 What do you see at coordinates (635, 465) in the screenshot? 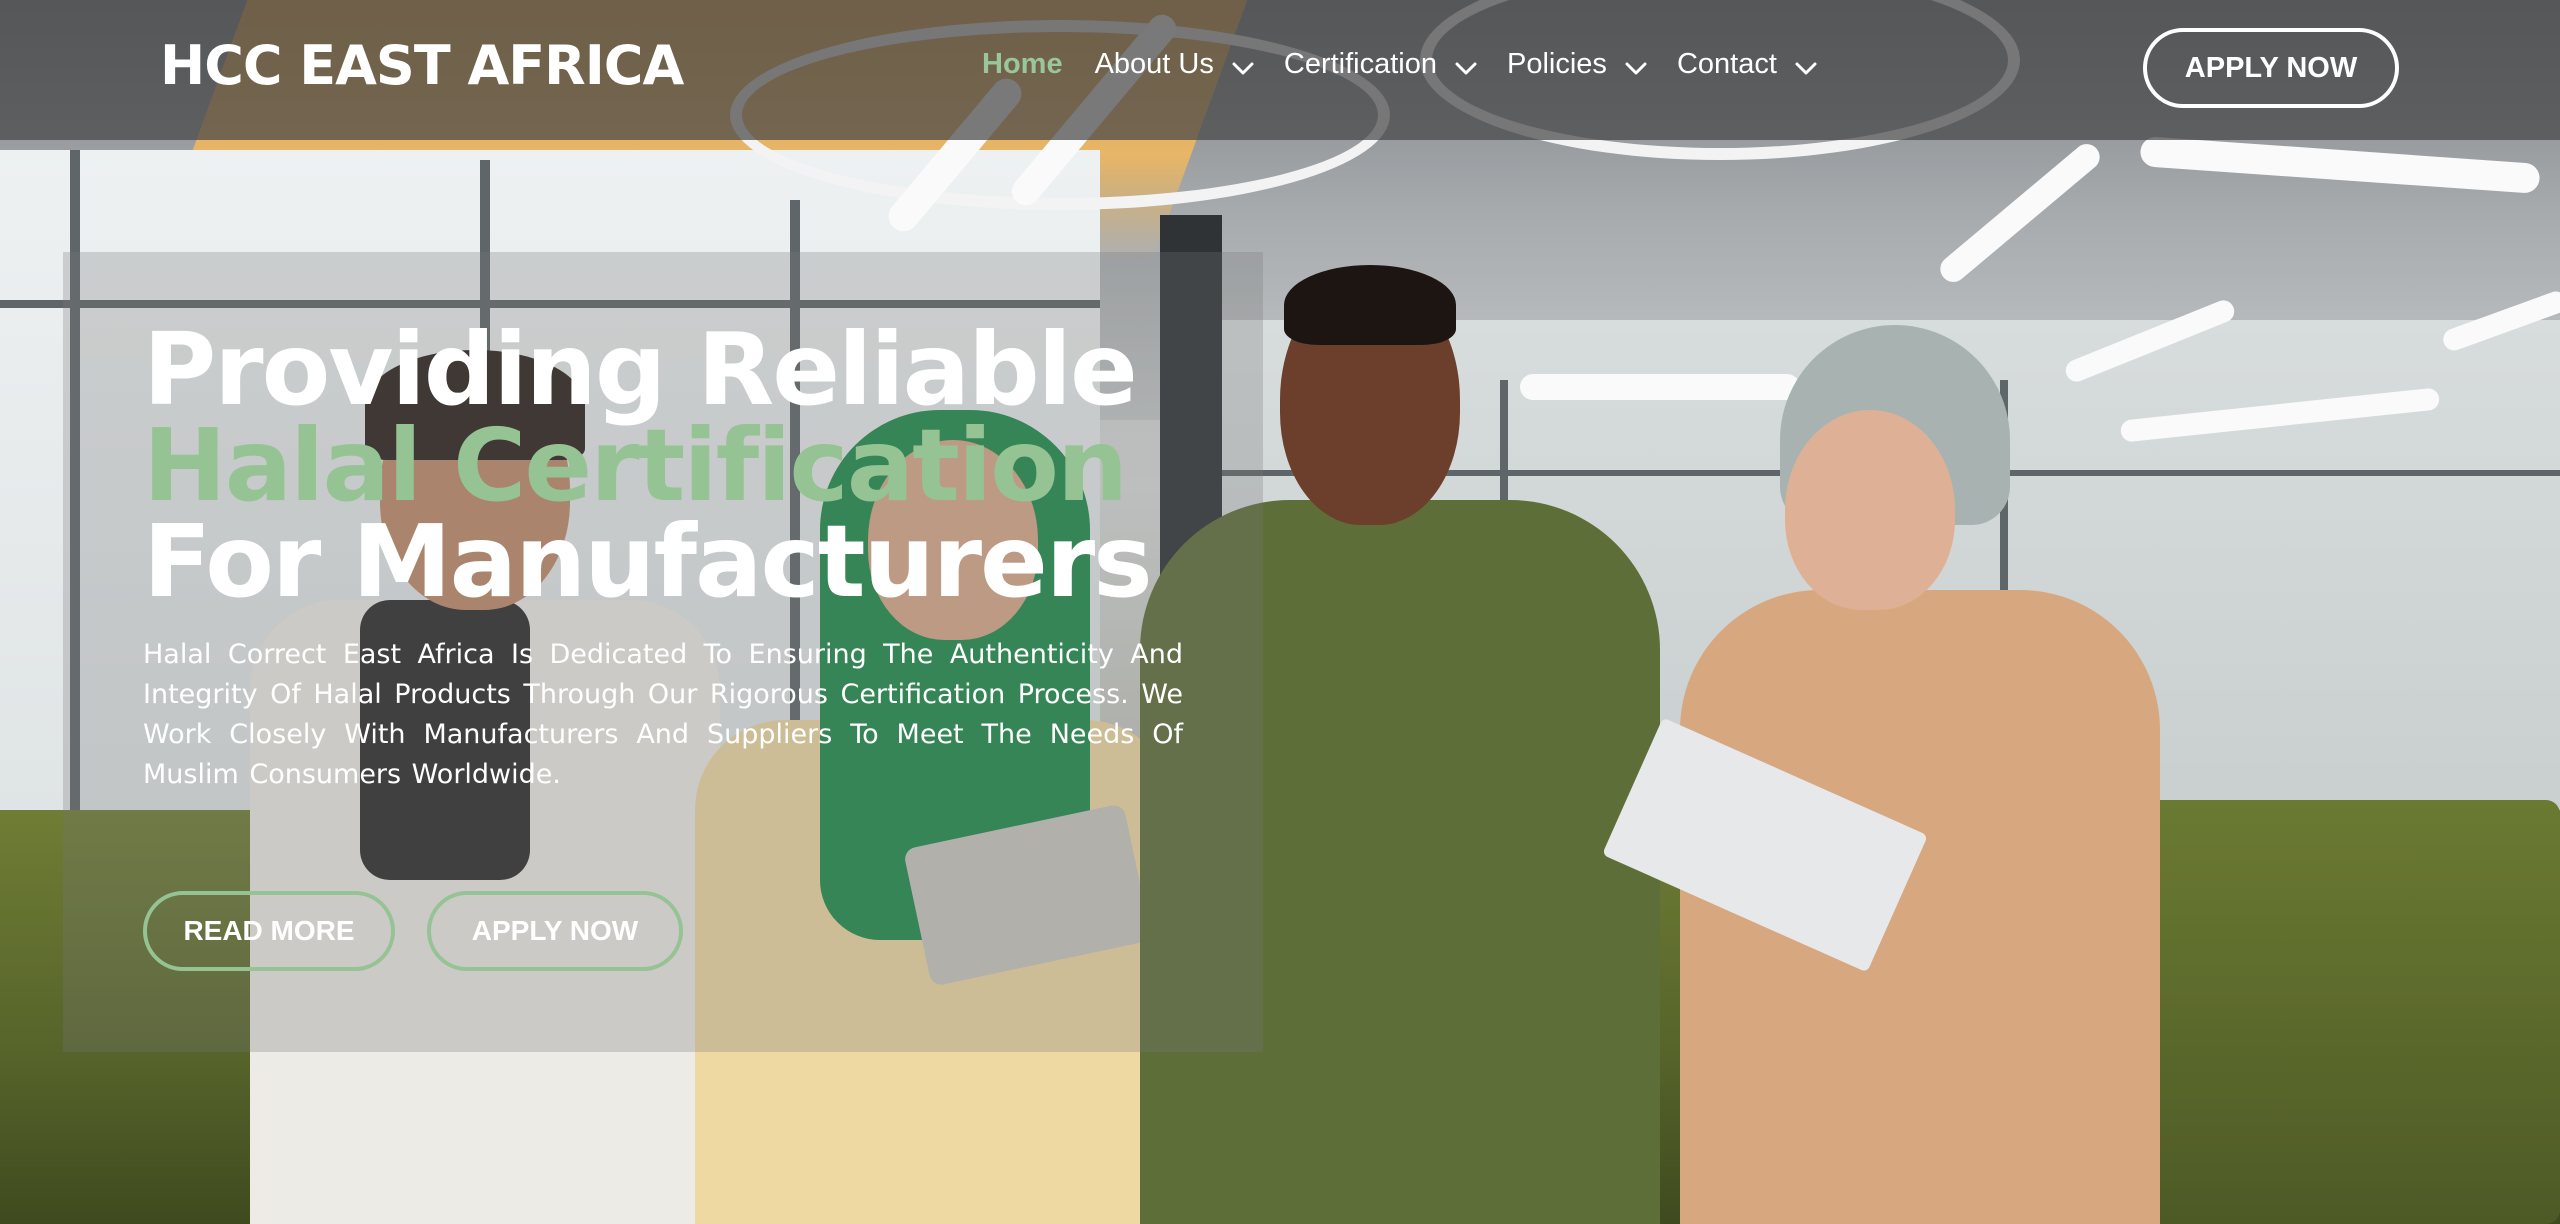
I see `hero-title-highlight: Halal Certification` at bounding box center [635, 465].